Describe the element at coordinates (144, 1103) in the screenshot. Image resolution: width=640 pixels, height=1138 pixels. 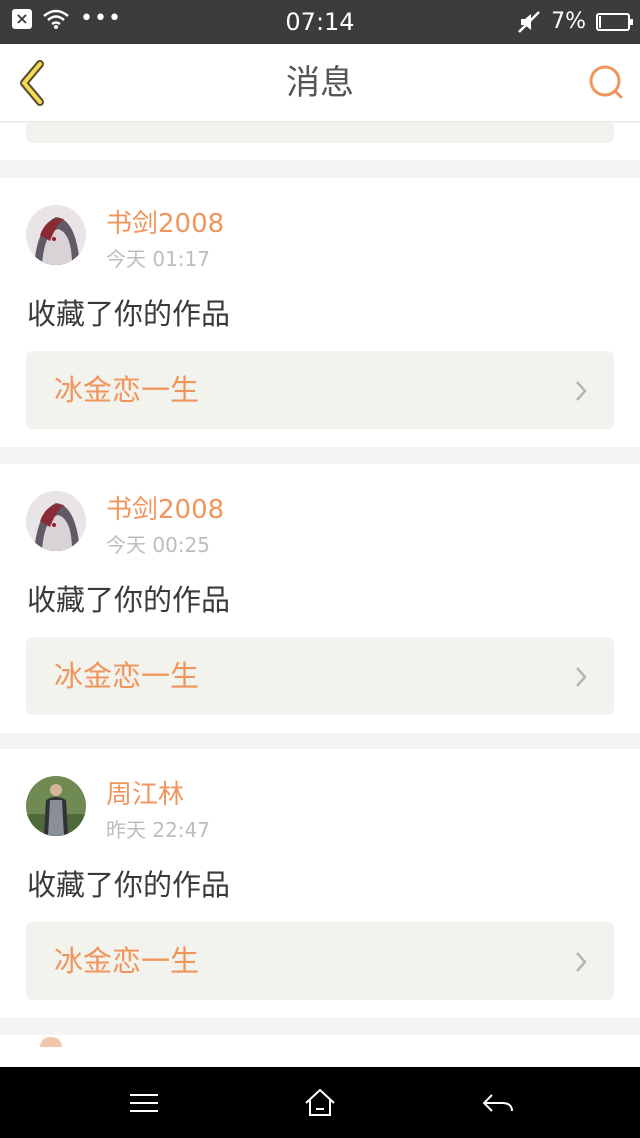
I see `menu-icon` at that location.